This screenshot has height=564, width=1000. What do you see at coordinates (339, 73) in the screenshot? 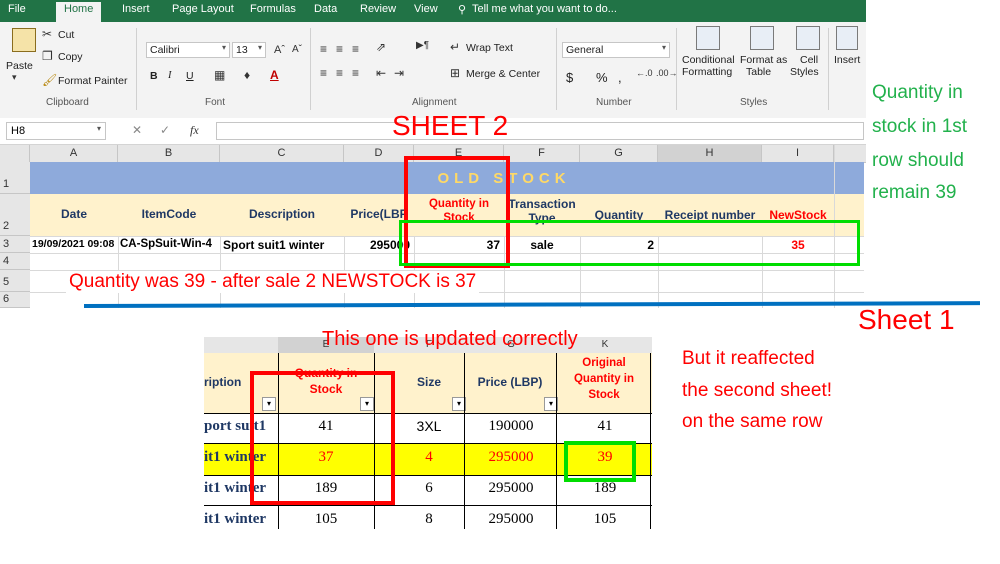
I see `align-center-icon: ≡` at bounding box center [339, 73].